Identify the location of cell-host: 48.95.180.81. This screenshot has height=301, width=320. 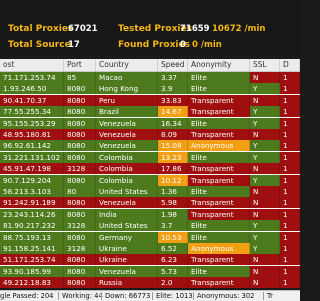
(32, 134).